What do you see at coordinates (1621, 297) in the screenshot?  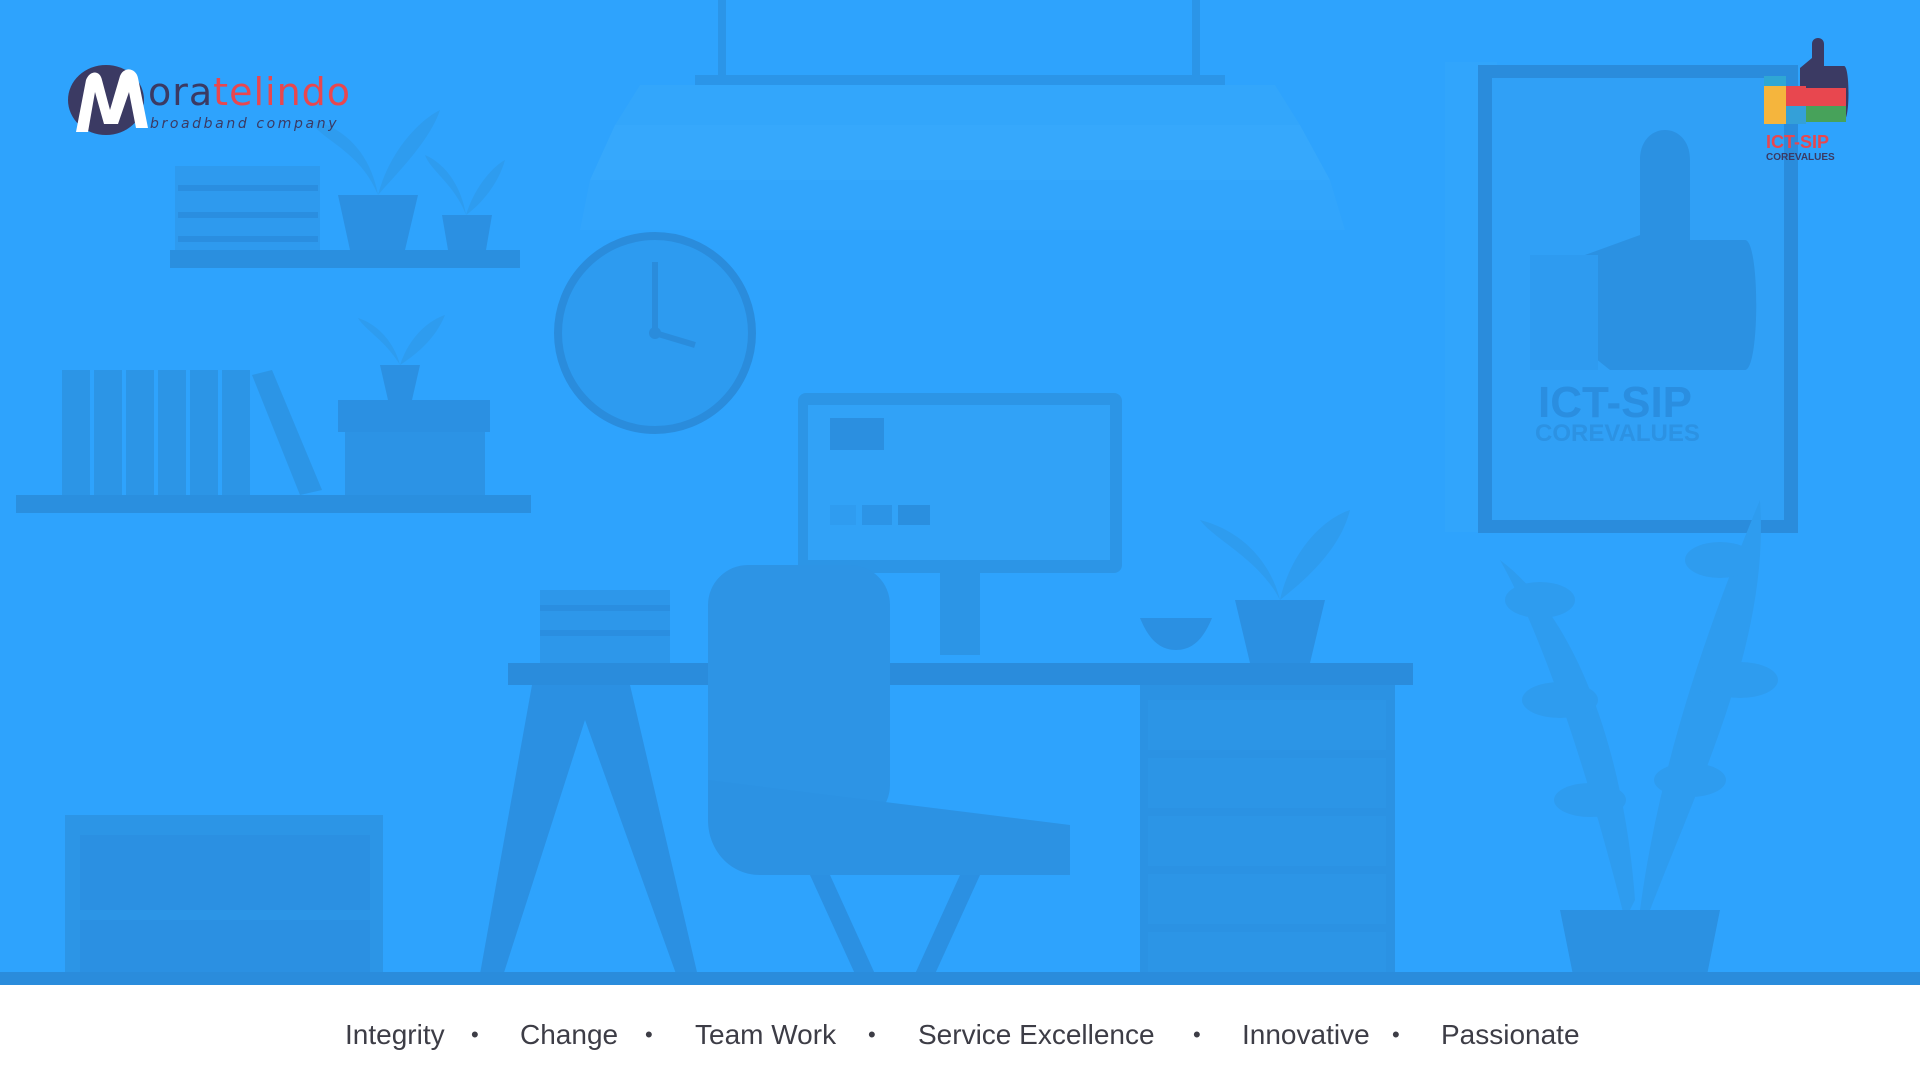 I see `framed-poster` at bounding box center [1621, 297].